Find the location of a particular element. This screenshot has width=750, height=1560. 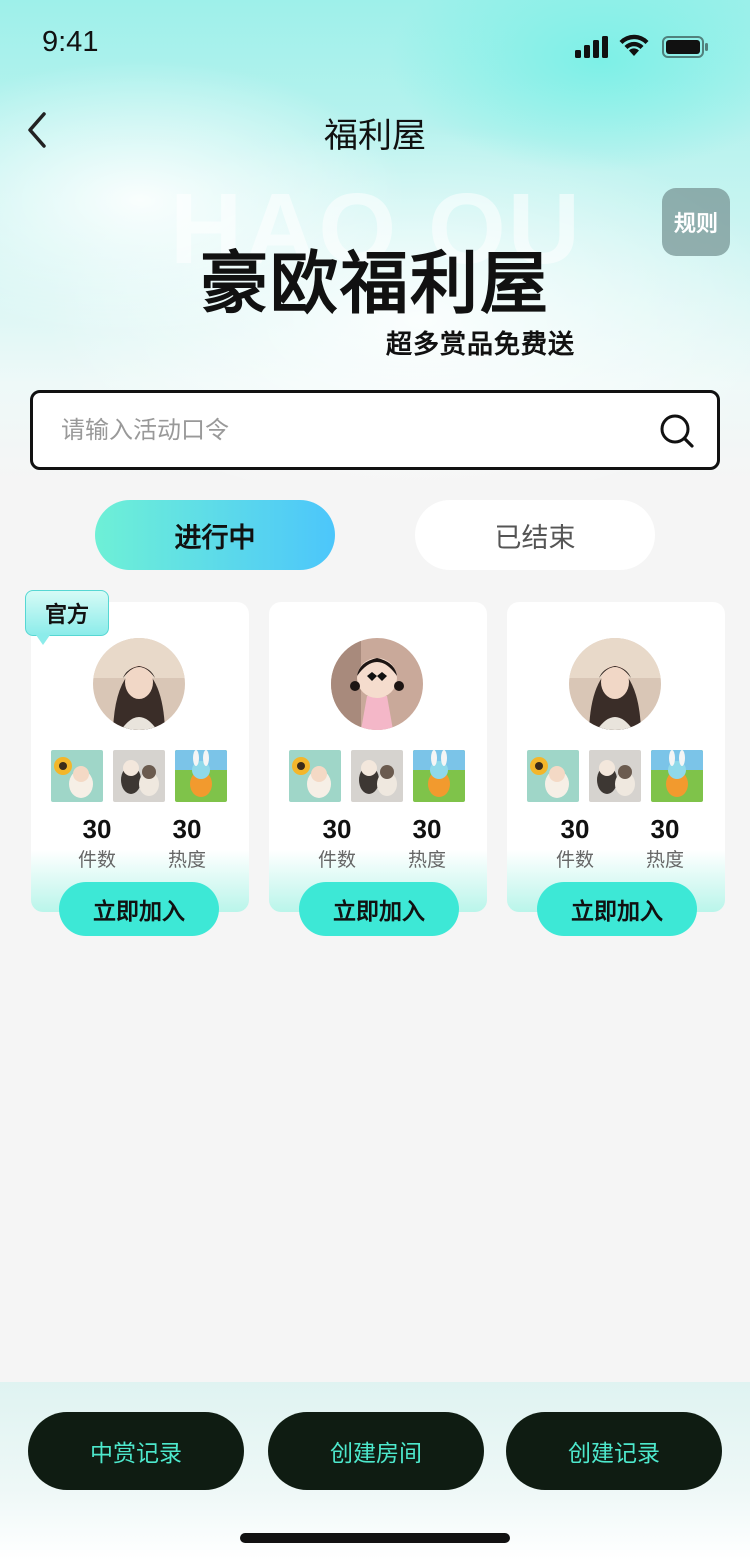

search-box is located at coordinates (375, 430).